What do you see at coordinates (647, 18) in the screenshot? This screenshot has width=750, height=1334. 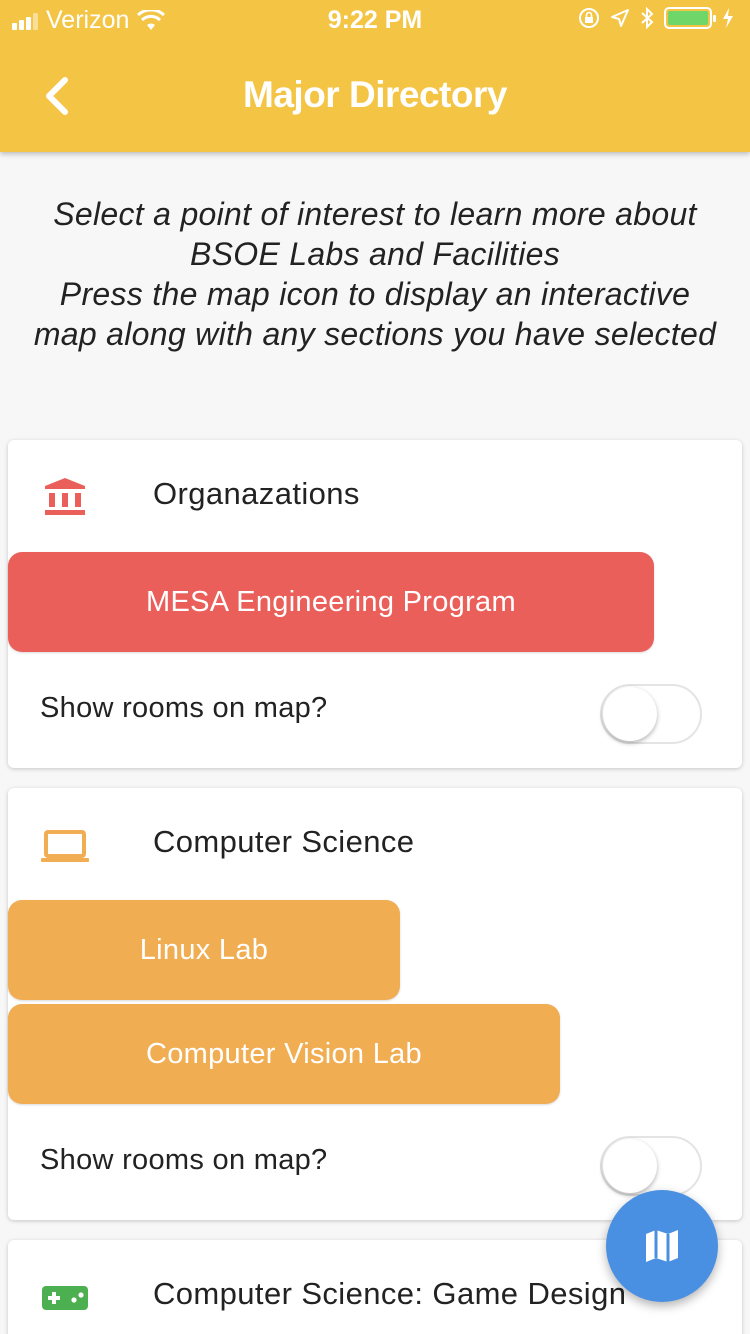 I see `bluetooth-icon` at bounding box center [647, 18].